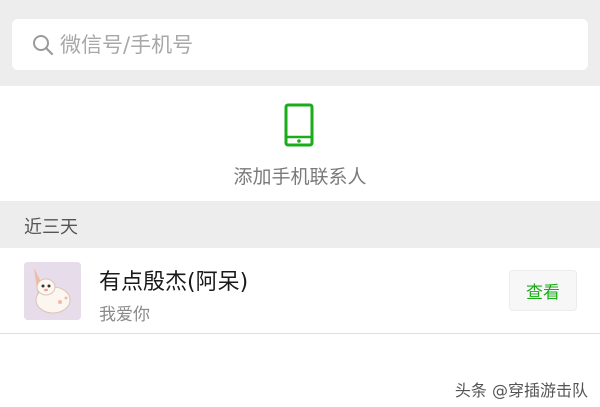 The width and height of the screenshot is (600, 407). What do you see at coordinates (543, 290) in the screenshot?
I see `view-button: 查看` at bounding box center [543, 290].